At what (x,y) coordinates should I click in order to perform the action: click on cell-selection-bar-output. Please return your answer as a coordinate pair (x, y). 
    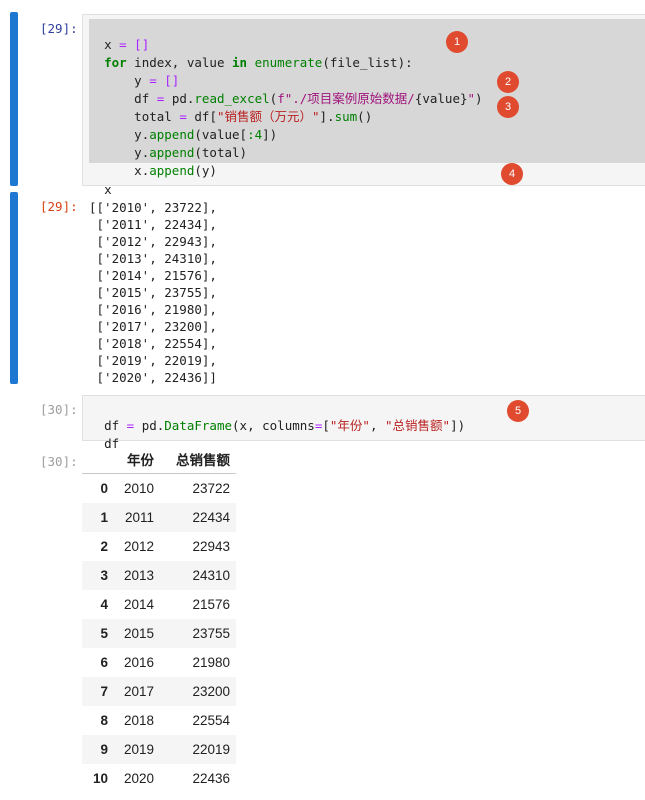
    Looking at the image, I should click on (14, 288).